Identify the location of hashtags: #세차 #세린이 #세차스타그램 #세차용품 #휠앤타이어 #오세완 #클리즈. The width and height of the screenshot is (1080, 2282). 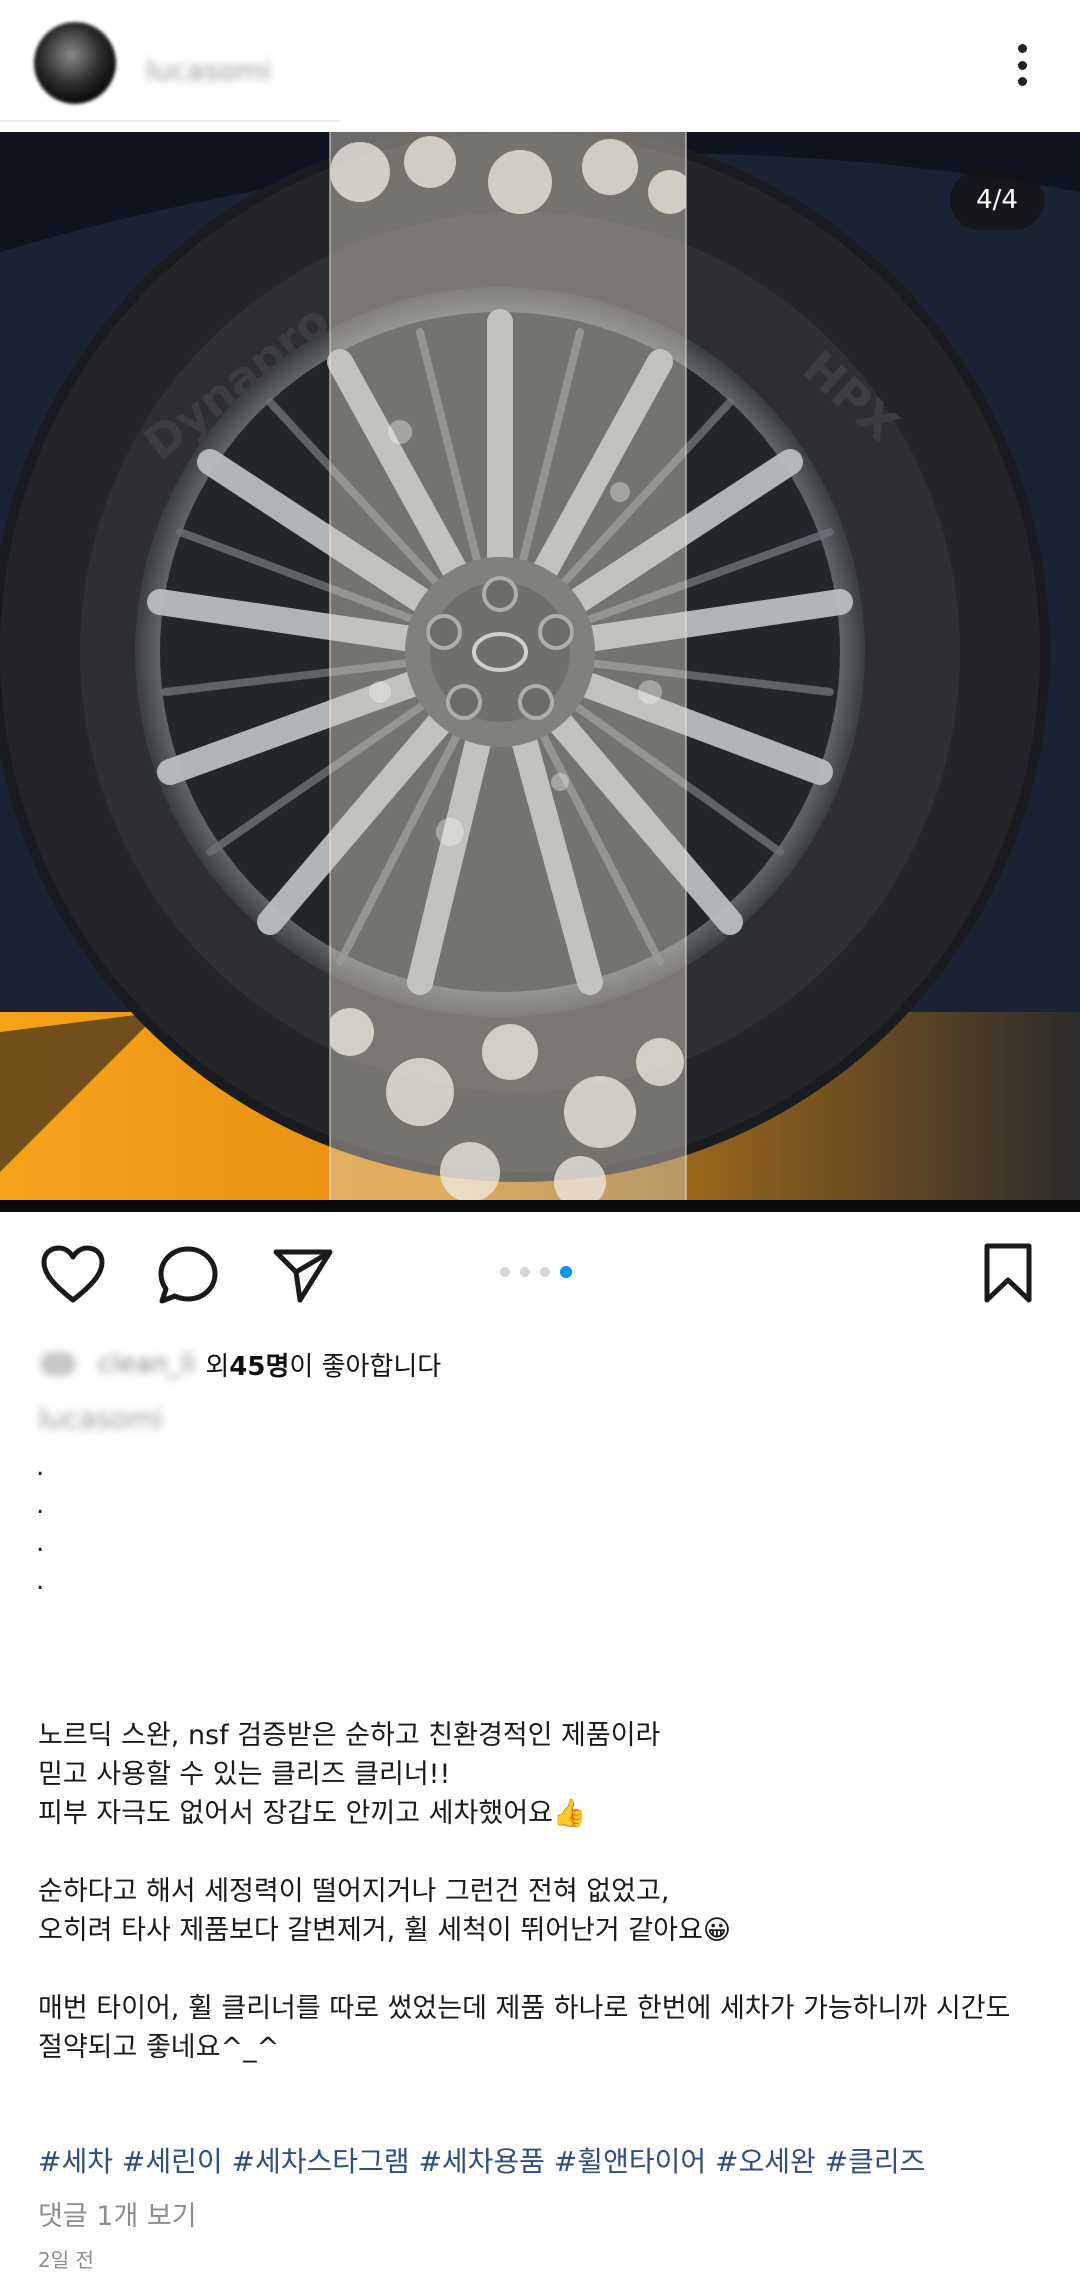
(481, 2160).